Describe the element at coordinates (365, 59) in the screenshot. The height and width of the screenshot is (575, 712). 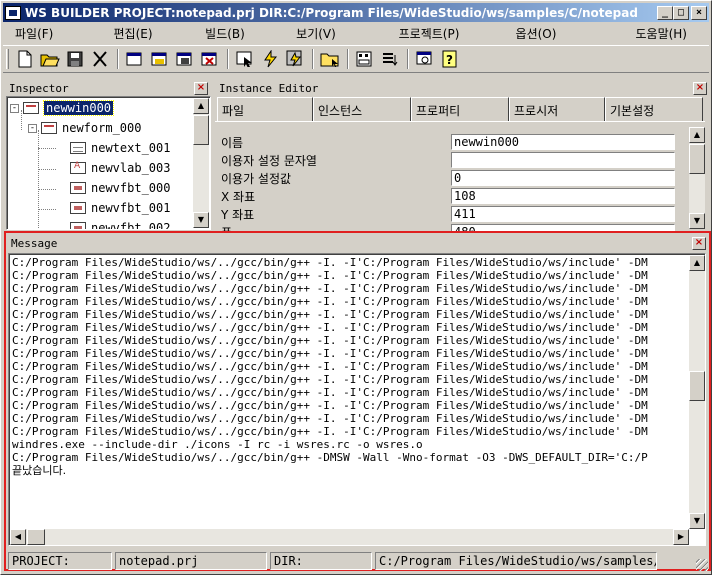
I see `layout-icon` at that location.